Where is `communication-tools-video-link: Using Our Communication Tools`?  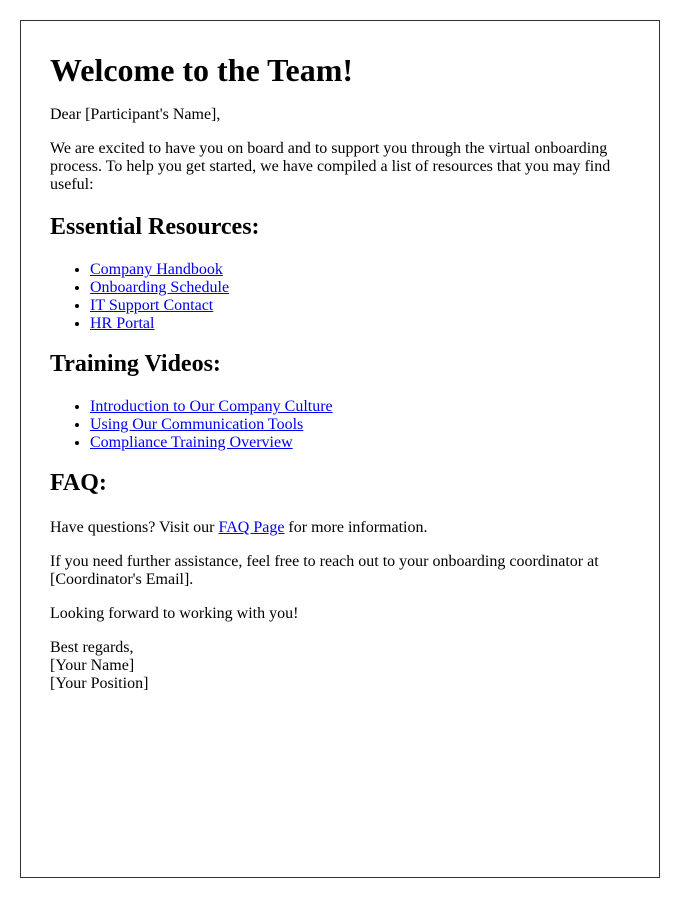 communication-tools-video-link: Using Our Communication Tools is located at coordinates (196, 424).